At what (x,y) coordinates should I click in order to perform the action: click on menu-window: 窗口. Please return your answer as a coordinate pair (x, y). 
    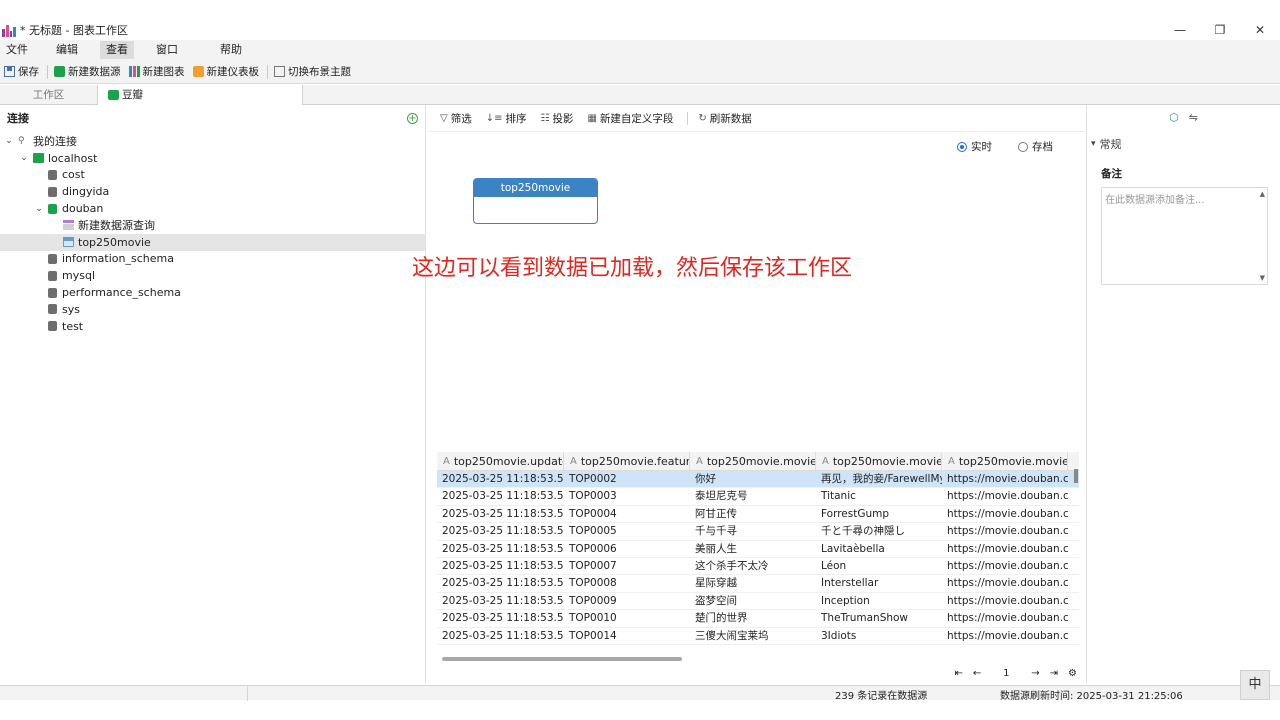
    Looking at the image, I should click on (167, 50).